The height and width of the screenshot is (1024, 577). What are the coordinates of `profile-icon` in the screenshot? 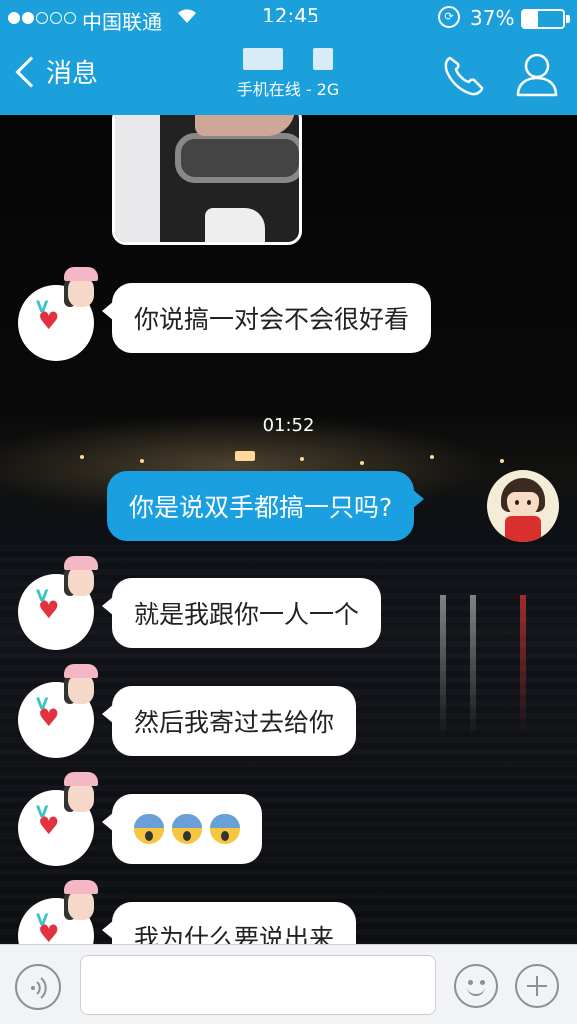 It's located at (537, 76).